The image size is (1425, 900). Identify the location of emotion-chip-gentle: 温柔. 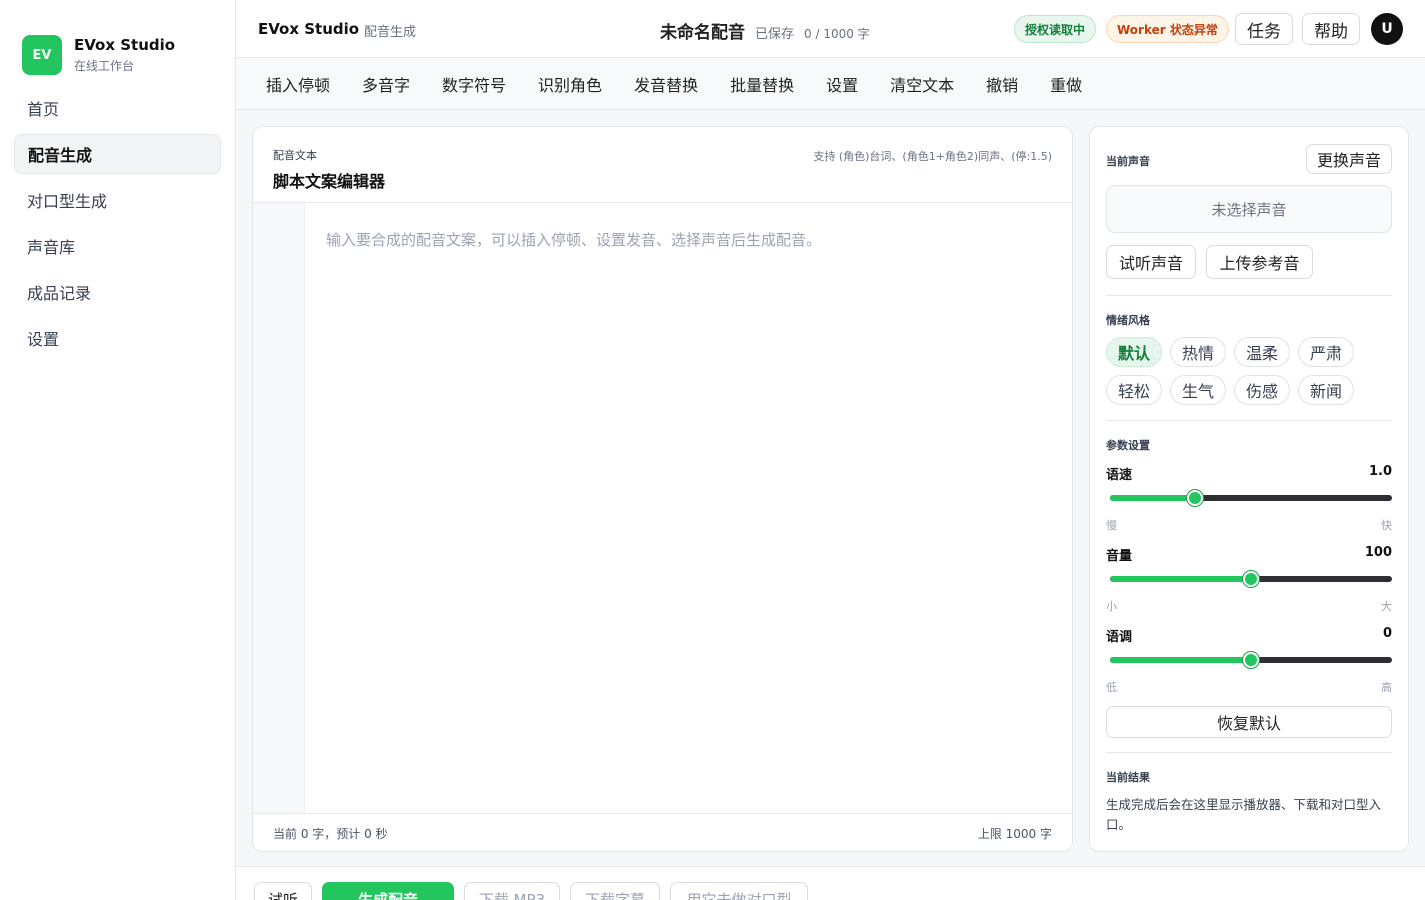
(1262, 352).